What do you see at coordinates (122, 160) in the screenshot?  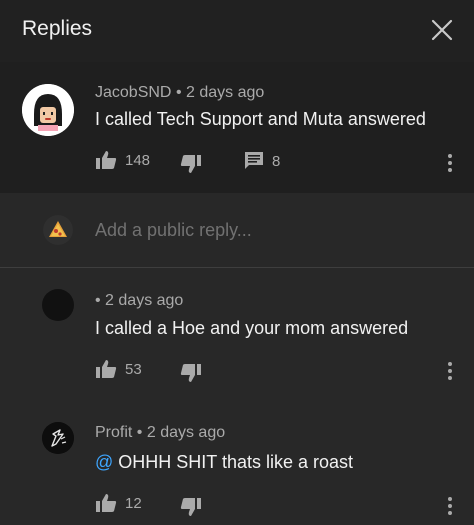 I see `like-button: 148` at bounding box center [122, 160].